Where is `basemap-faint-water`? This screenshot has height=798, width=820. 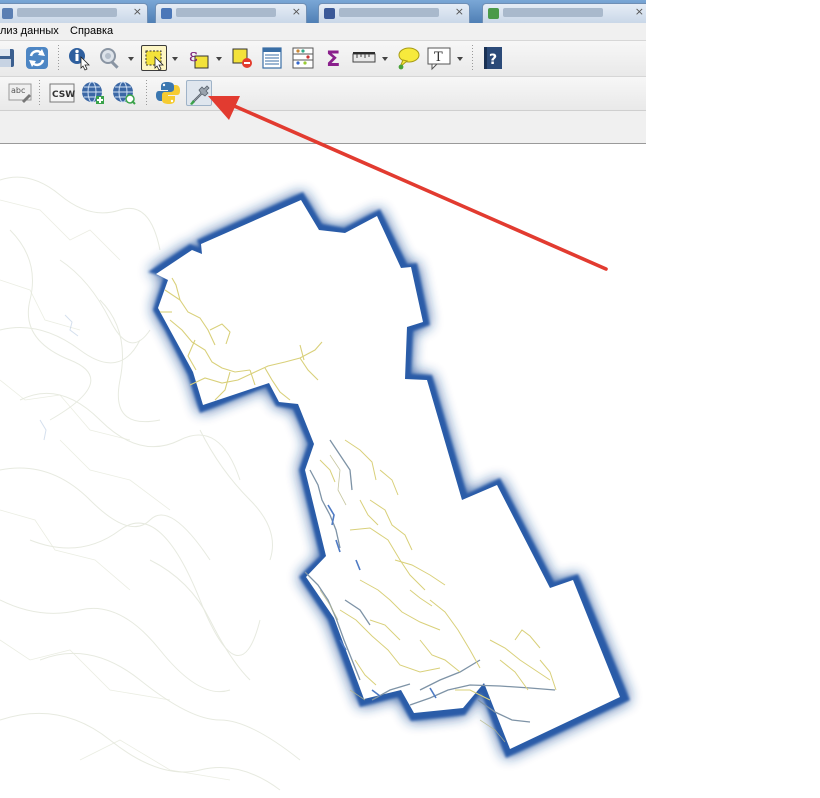
basemap-faint-water is located at coordinates (59, 377).